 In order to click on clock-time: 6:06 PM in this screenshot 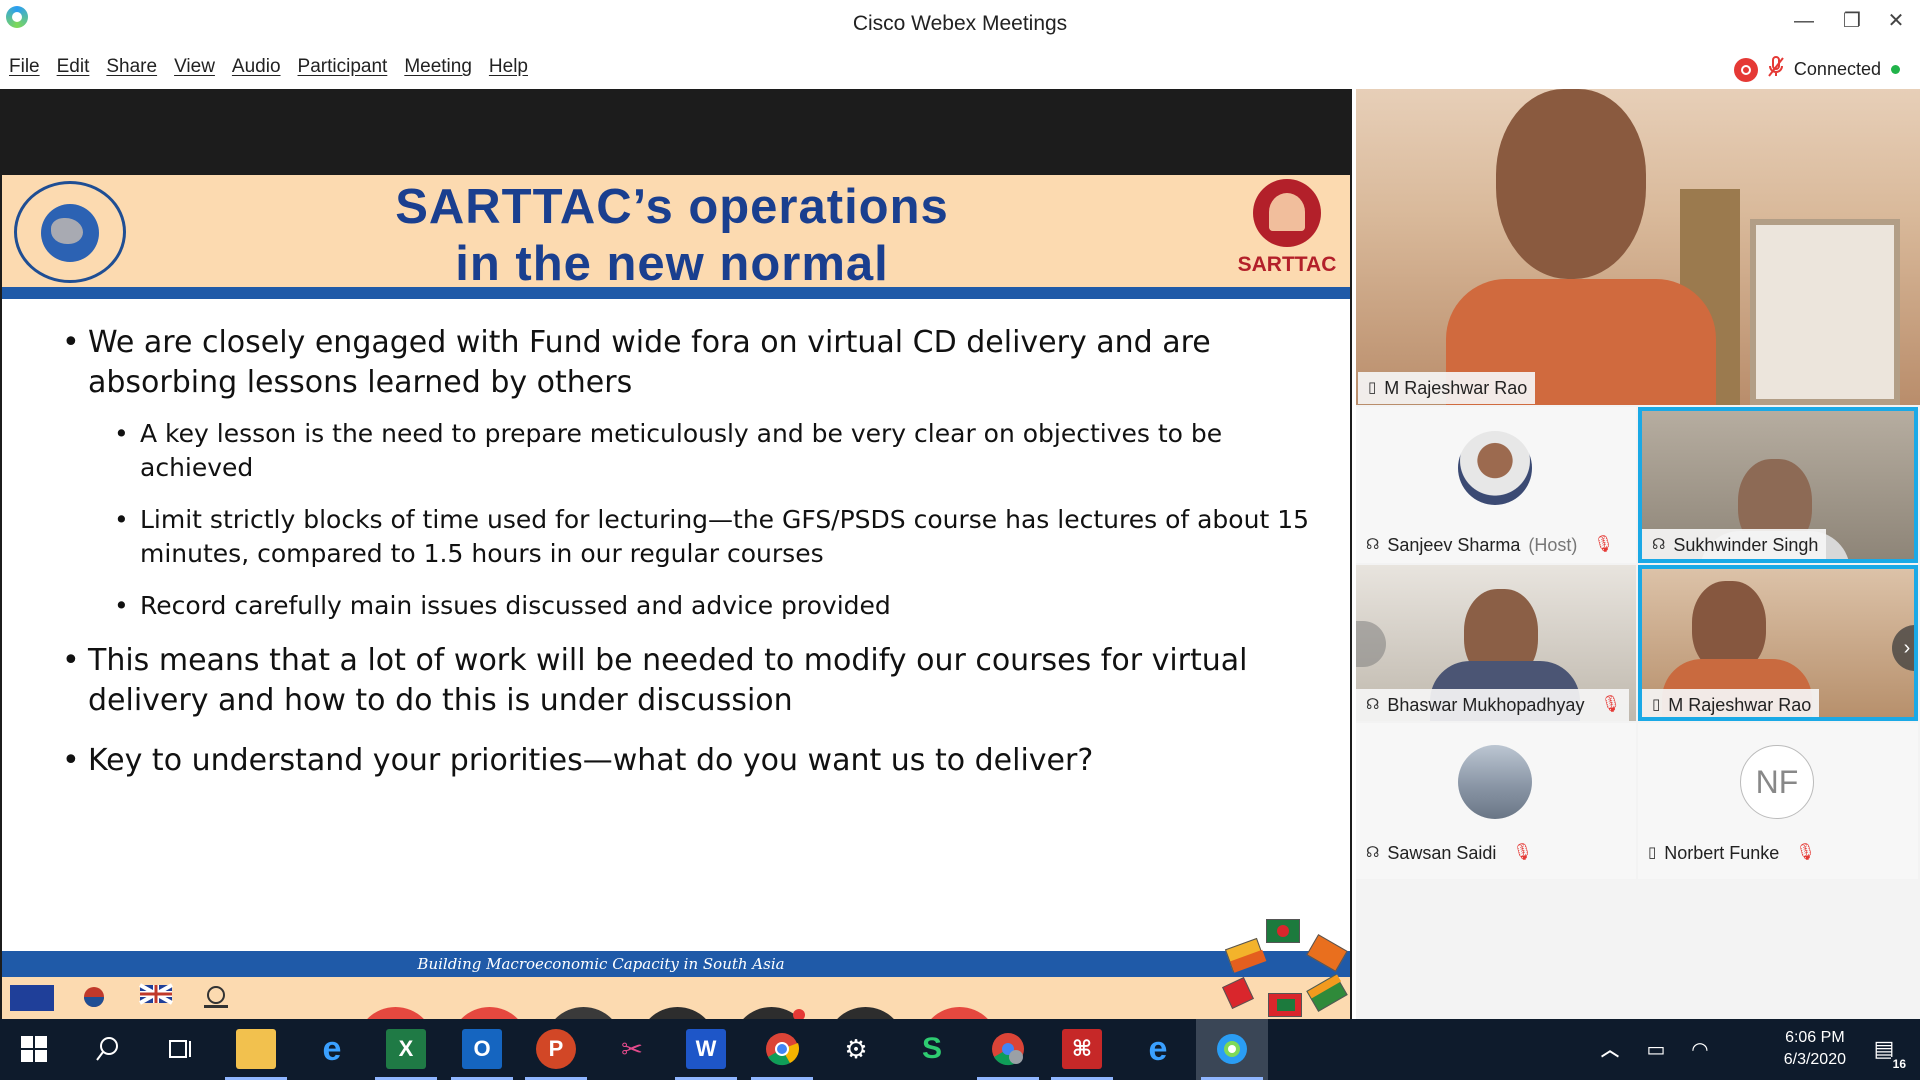, I will do `click(1815, 1037)`.